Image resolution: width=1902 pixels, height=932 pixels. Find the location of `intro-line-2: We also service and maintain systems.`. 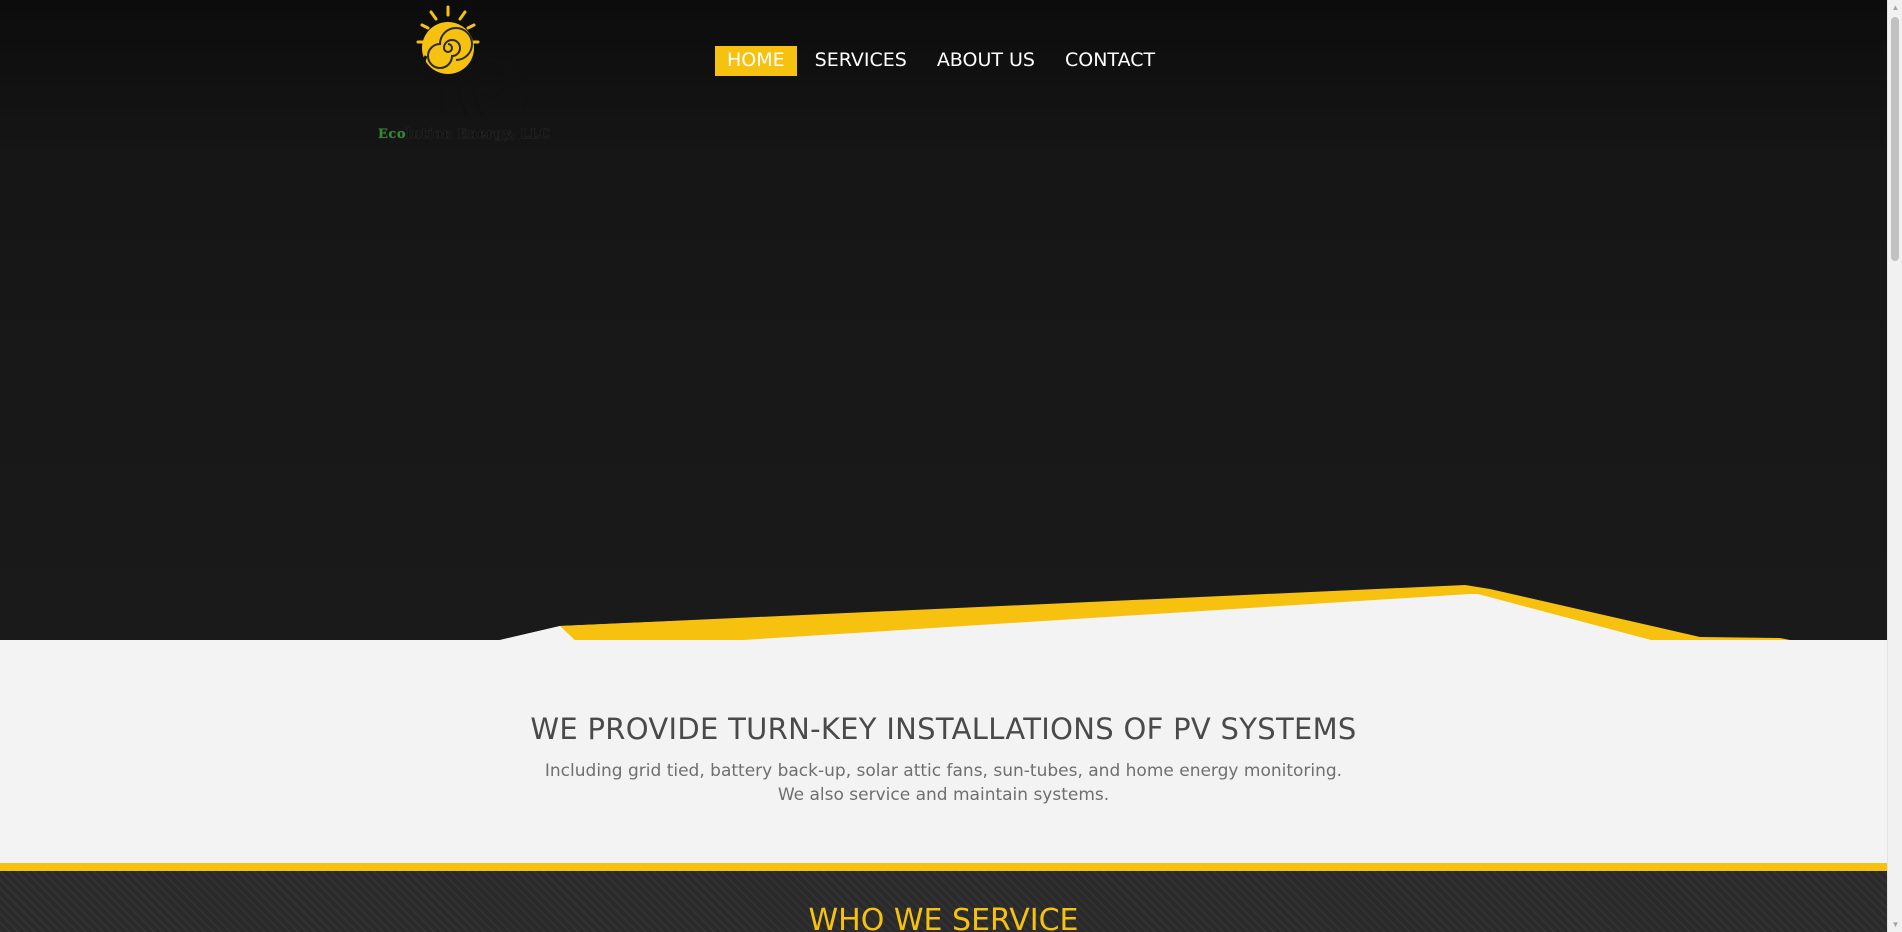

intro-line-2: We also service and maintain systems. is located at coordinates (943, 795).